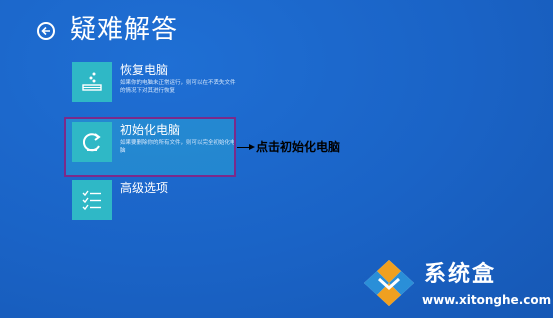 The height and width of the screenshot is (318, 553). I want to click on restore-icon, so click(92, 82).